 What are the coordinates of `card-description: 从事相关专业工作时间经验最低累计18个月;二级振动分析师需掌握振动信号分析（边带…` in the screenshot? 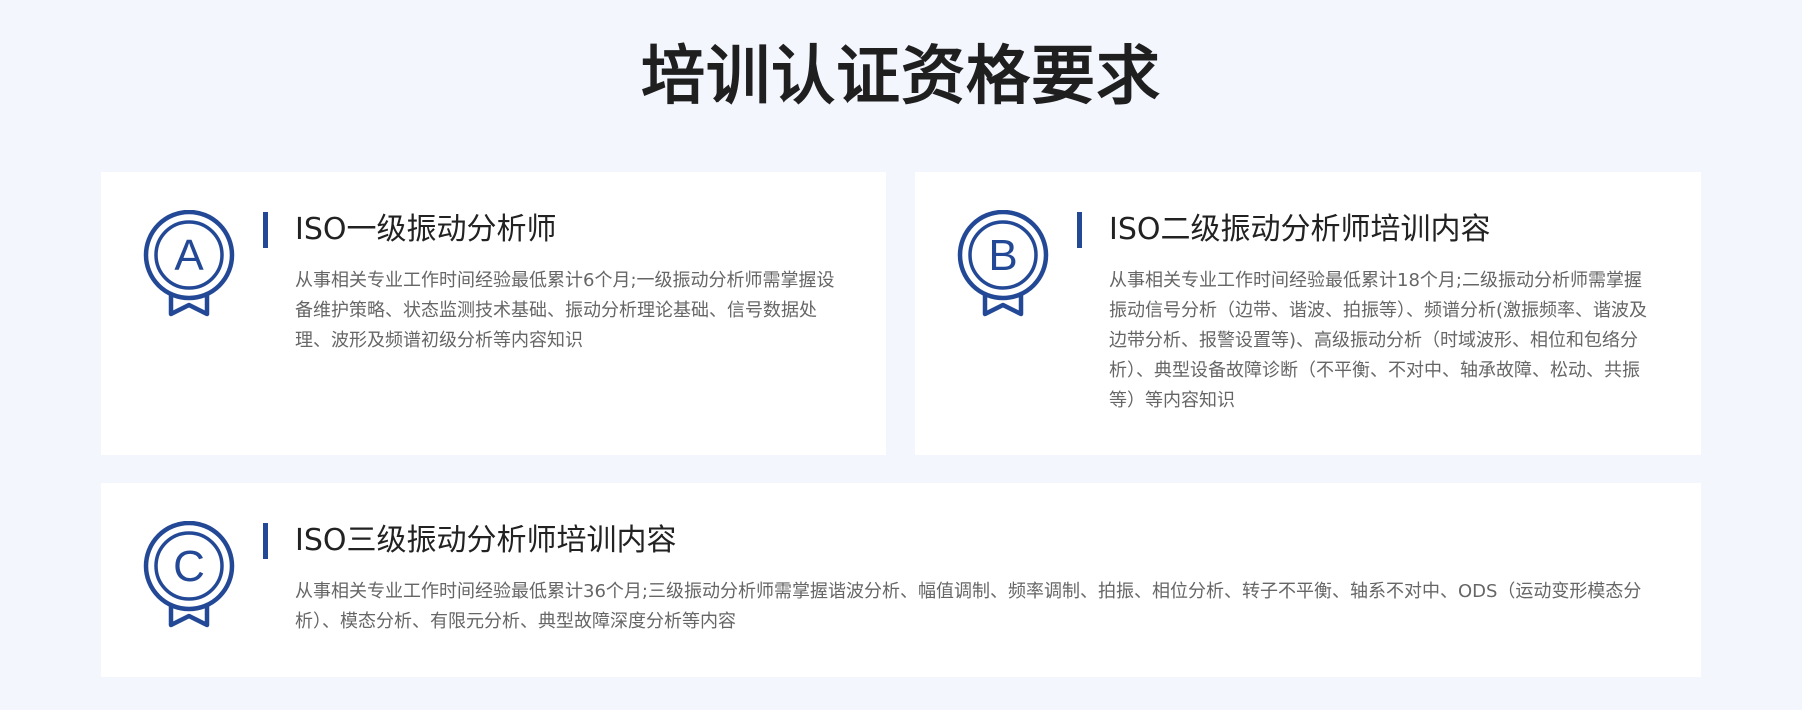 It's located at (1378, 340).